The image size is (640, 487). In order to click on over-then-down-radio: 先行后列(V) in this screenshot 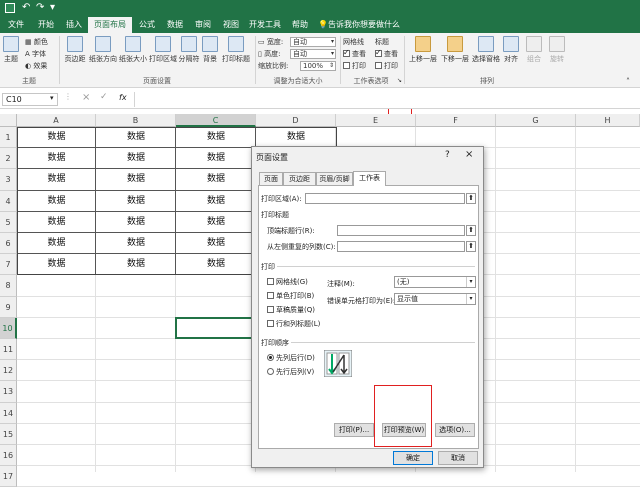, I will do `click(290, 372)`.